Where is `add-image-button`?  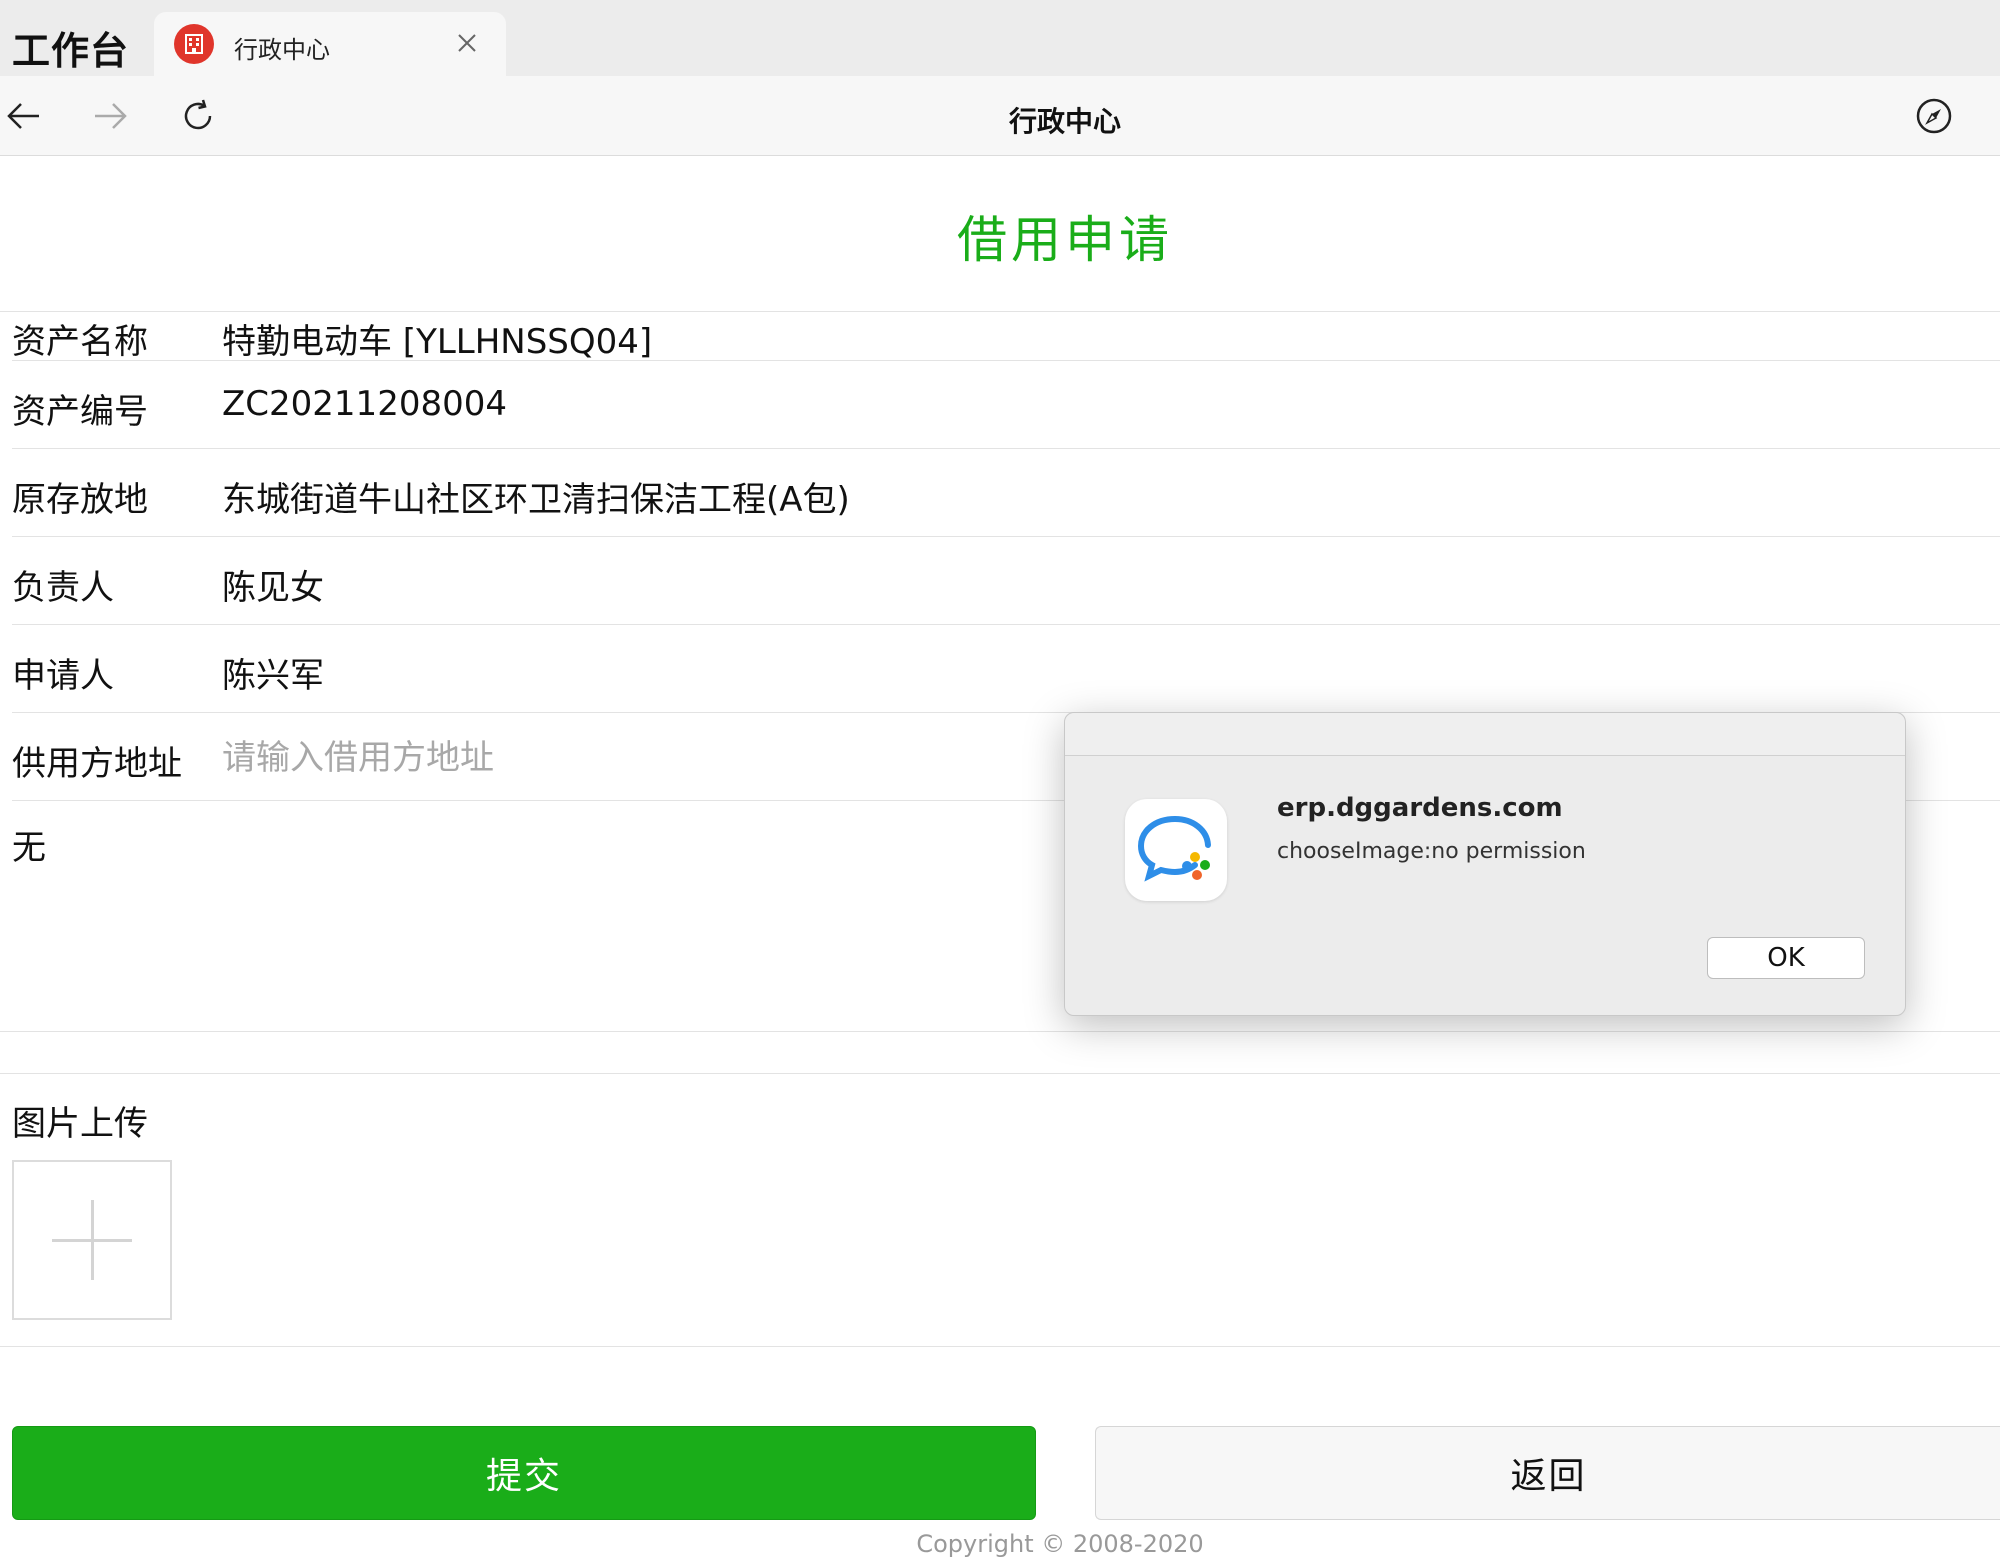
add-image-button is located at coordinates (92, 1240).